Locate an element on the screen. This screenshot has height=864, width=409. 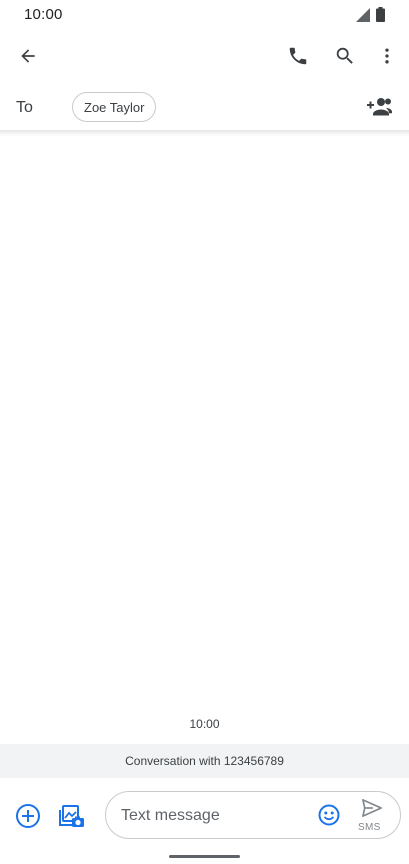
app-toolbar is located at coordinates (204, 56).